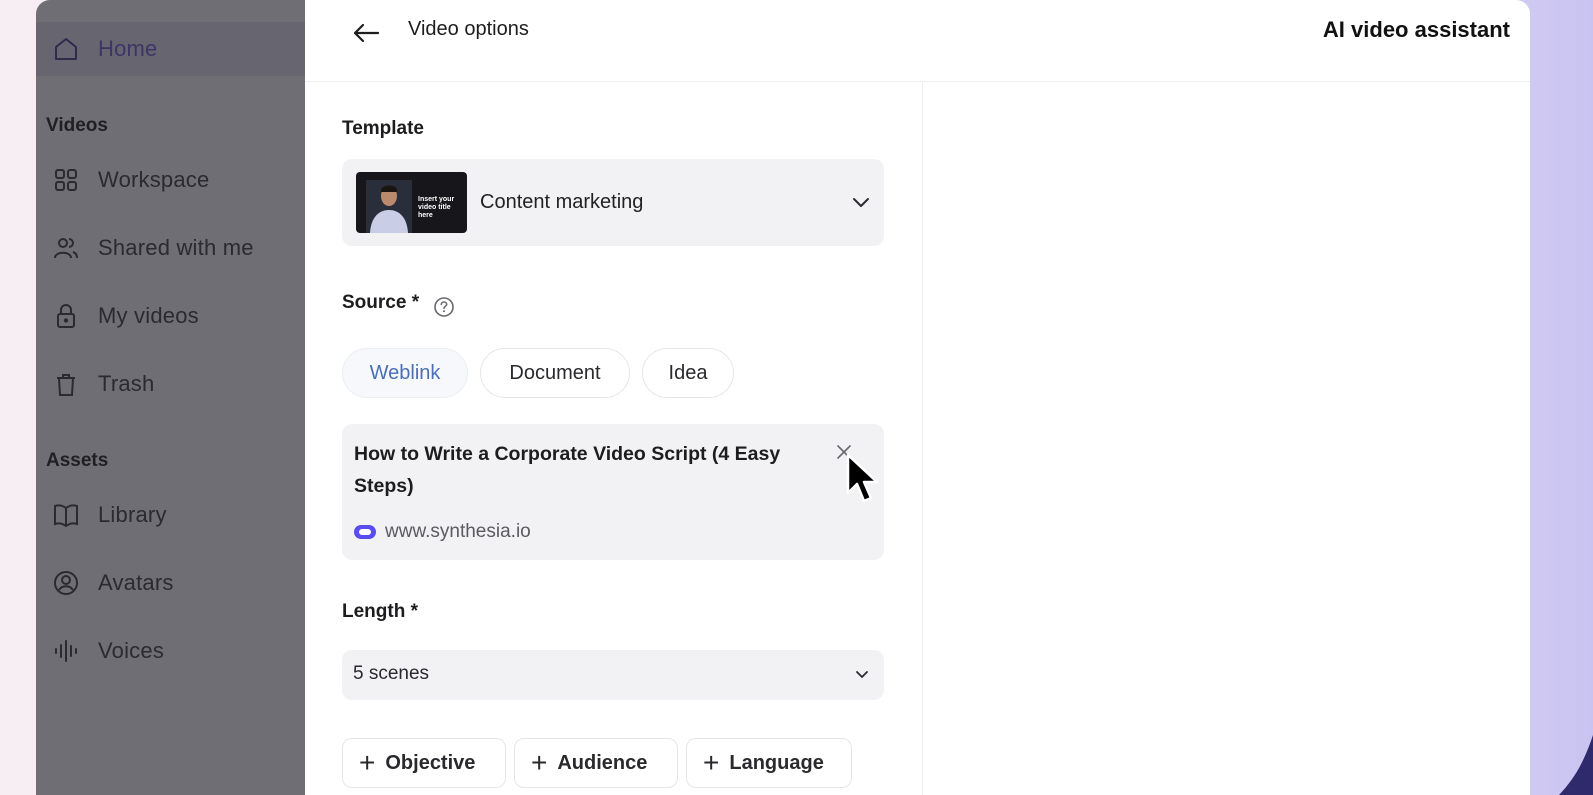  Describe the element at coordinates (458, 531) in the screenshot. I see `source-url: www.synthesia.io` at that location.